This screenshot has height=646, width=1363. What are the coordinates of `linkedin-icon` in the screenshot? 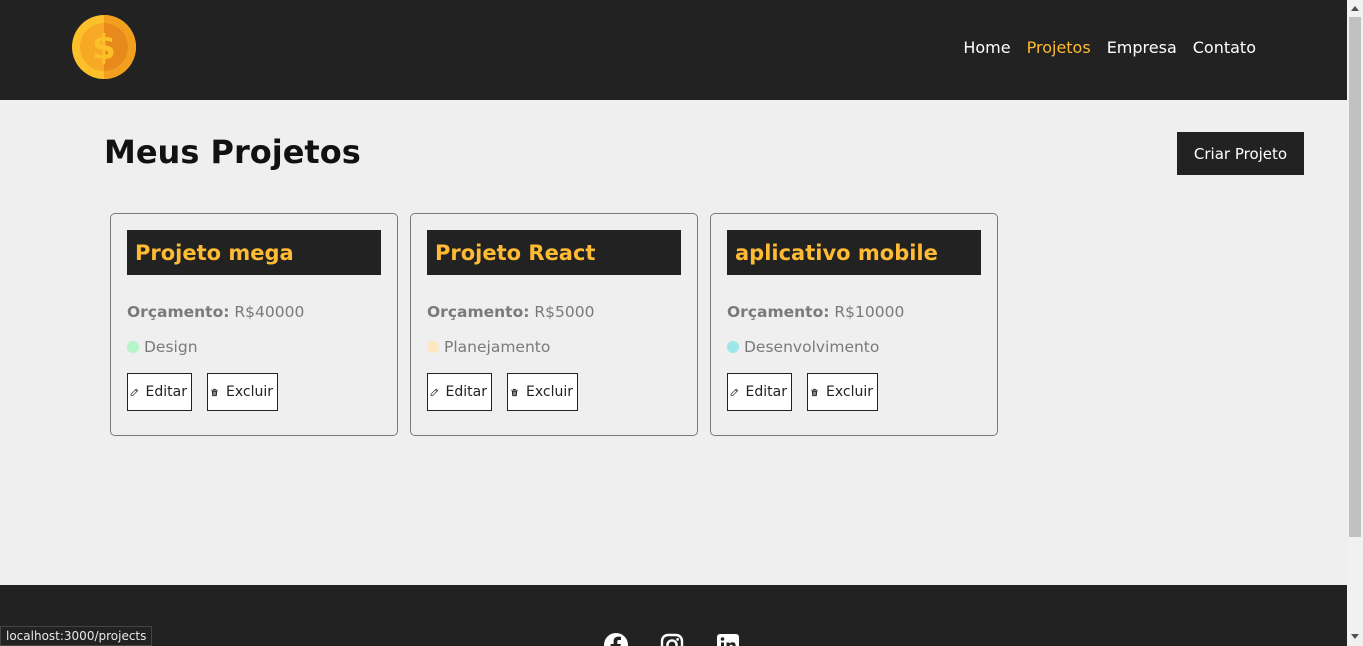 It's located at (728, 639).